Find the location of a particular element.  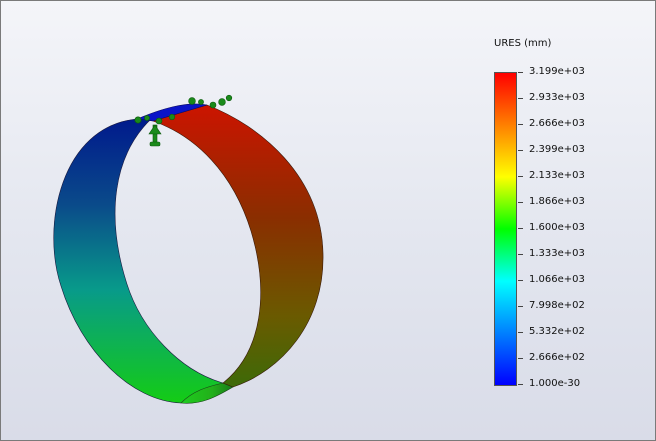

legend-tick-label: 2.666e+03 is located at coordinates (557, 123).